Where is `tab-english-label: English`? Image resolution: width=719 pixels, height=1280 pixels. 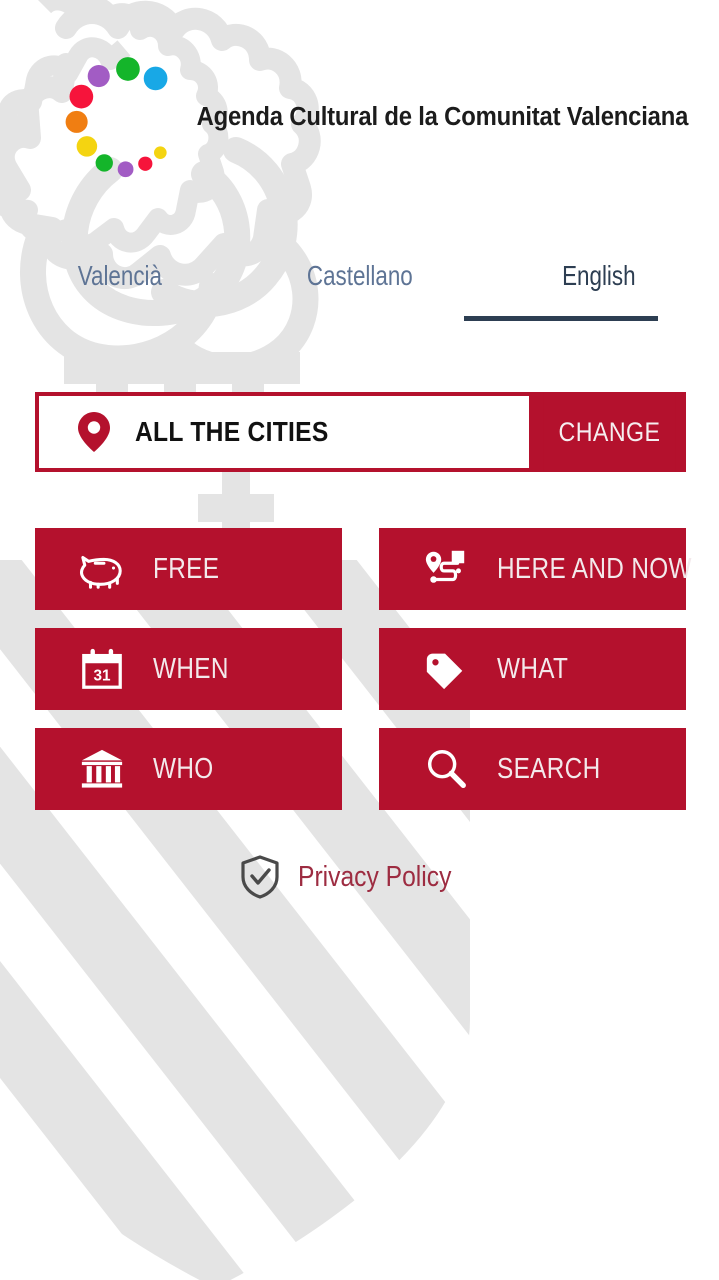 tab-english-label: English is located at coordinates (599, 275).